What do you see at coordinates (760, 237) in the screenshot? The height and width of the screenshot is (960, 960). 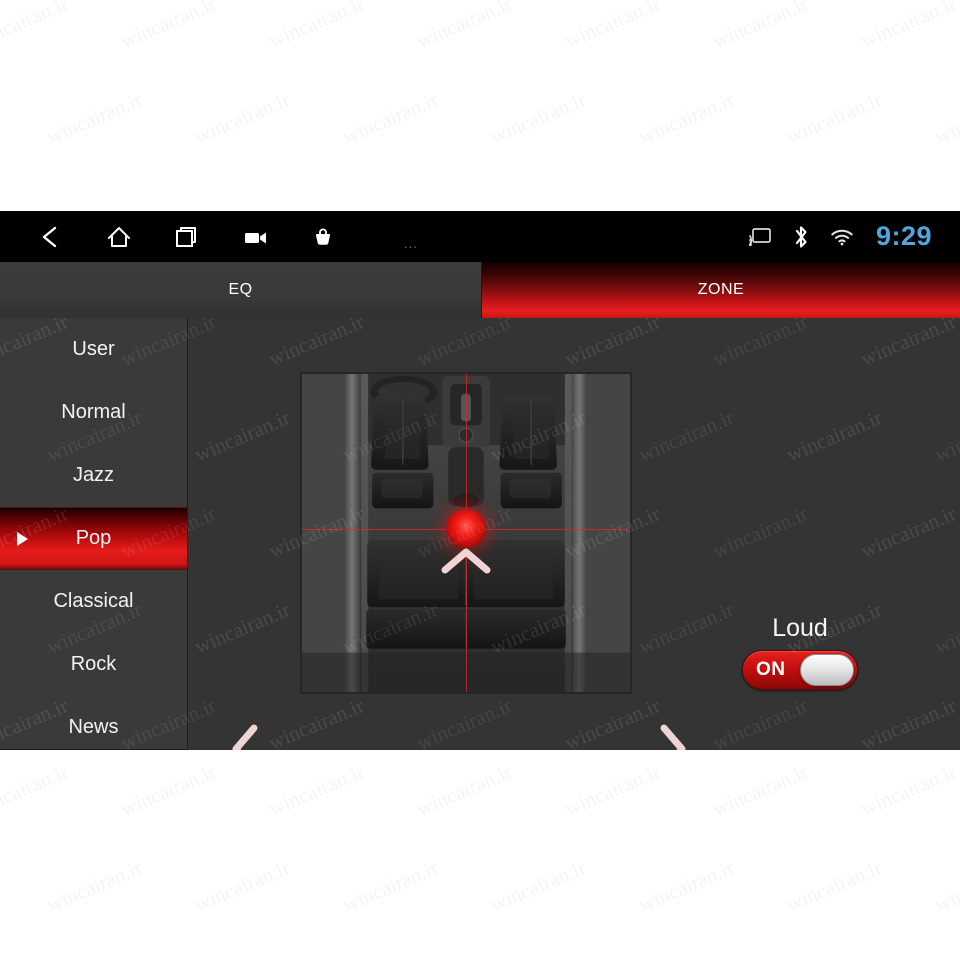 I see `cast-icon` at bounding box center [760, 237].